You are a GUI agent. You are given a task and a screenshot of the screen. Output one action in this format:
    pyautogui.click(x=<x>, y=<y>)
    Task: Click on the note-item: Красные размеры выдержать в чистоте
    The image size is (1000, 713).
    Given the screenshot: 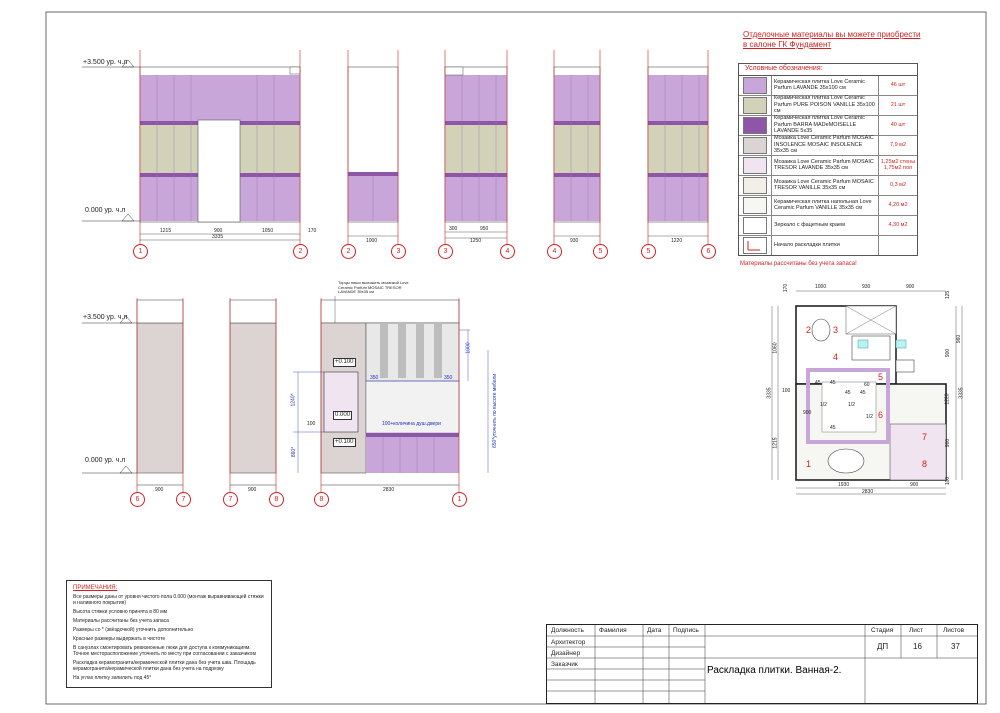 What is the action you would take?
    pyautogui.click(x=119, y=639)
    